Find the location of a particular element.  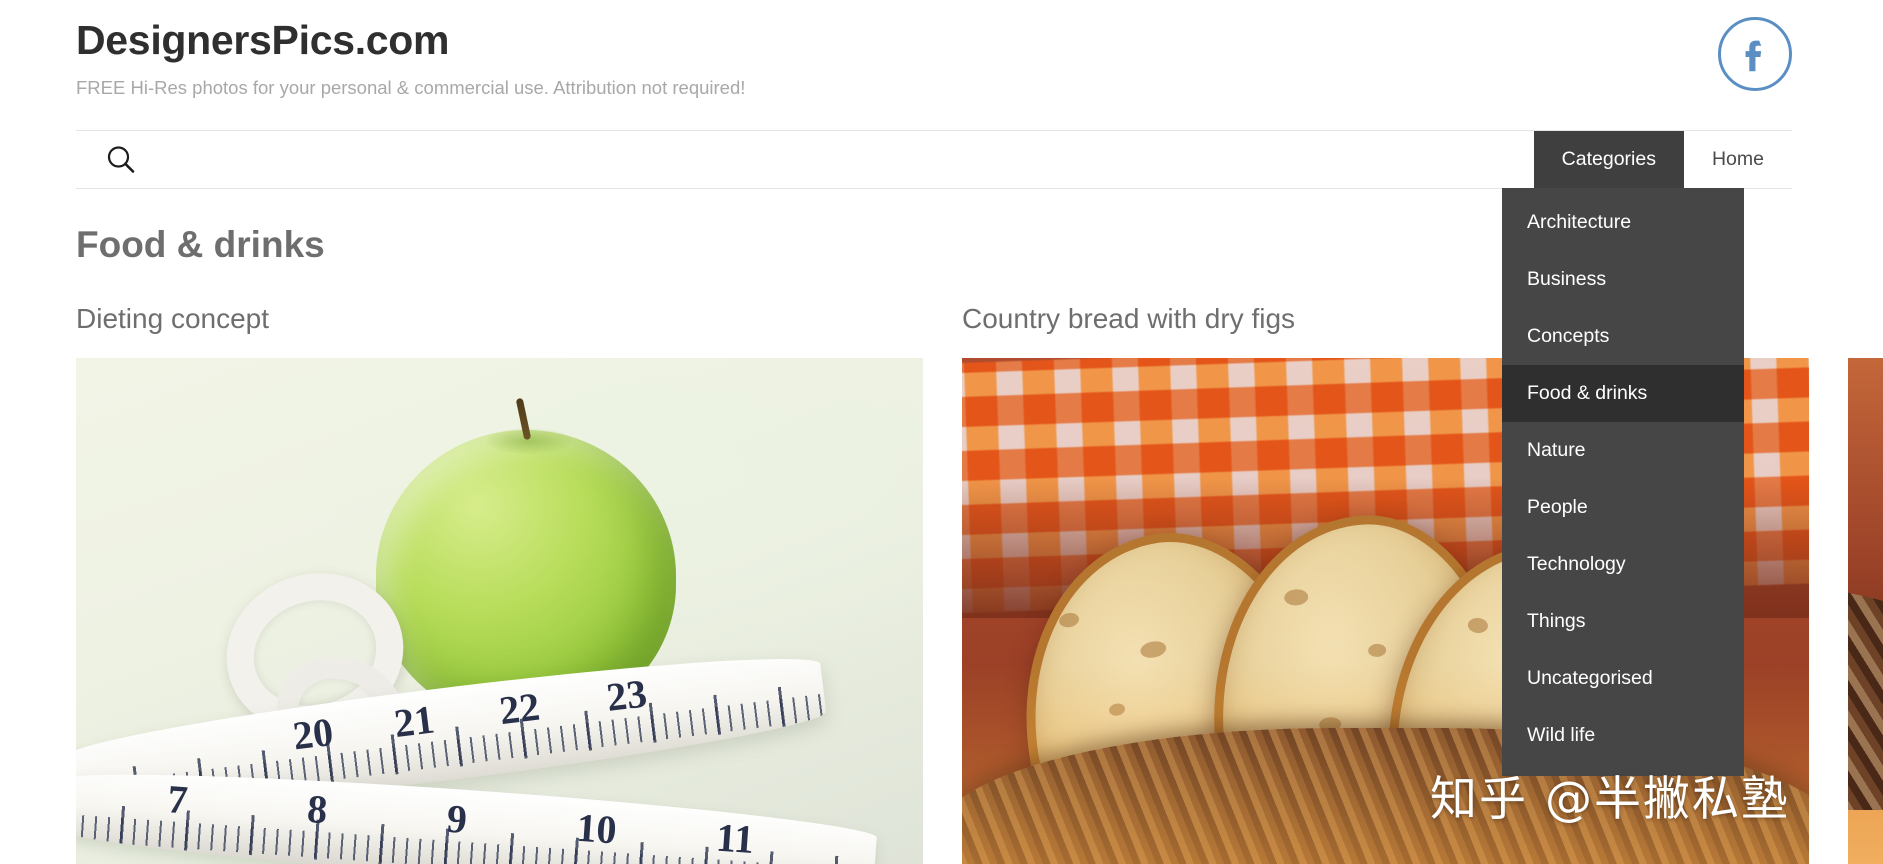

tape-number: 23 is located at coordinates (627, 695).